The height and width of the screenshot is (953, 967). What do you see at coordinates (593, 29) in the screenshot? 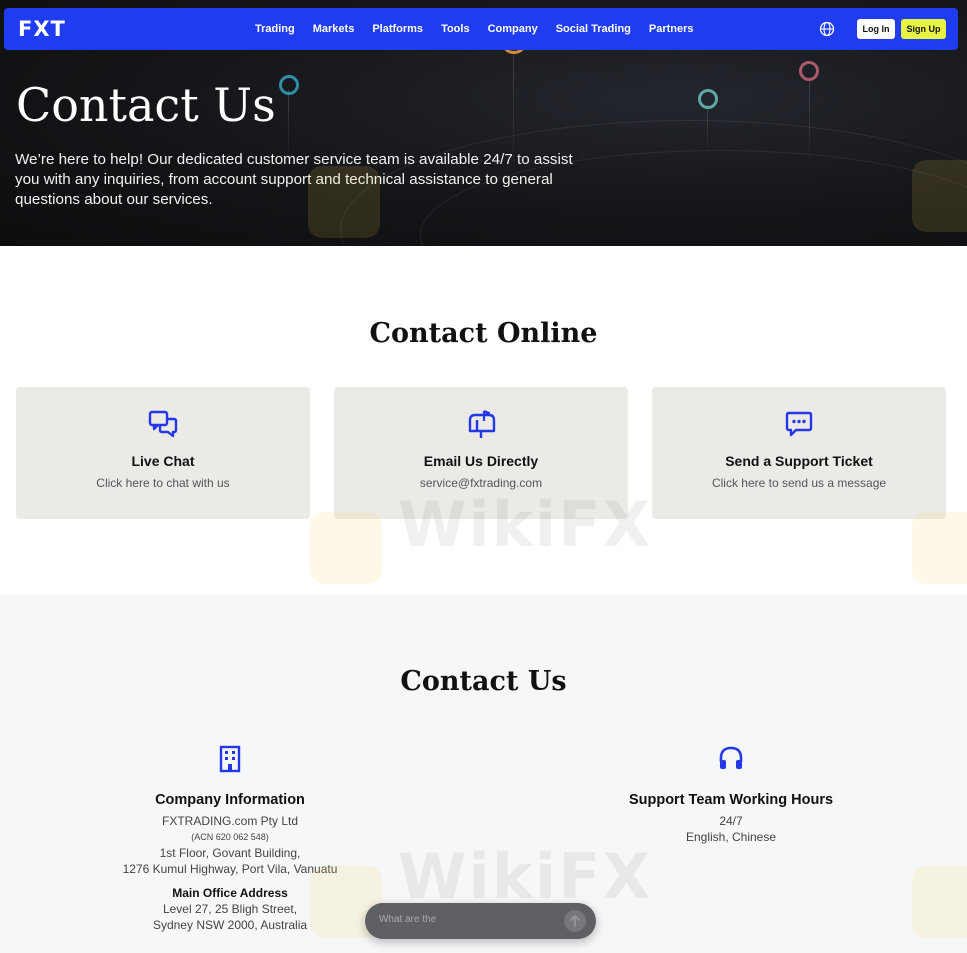
I see `nav-item-social-trading: Social Trading` at bounding box center [593, 29].